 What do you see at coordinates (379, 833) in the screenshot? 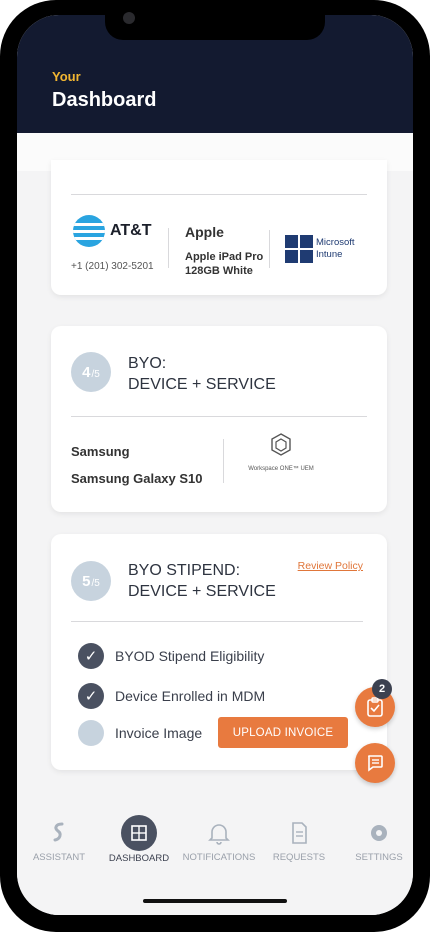
I see `gear-icon` at bounding box center [379, 833].